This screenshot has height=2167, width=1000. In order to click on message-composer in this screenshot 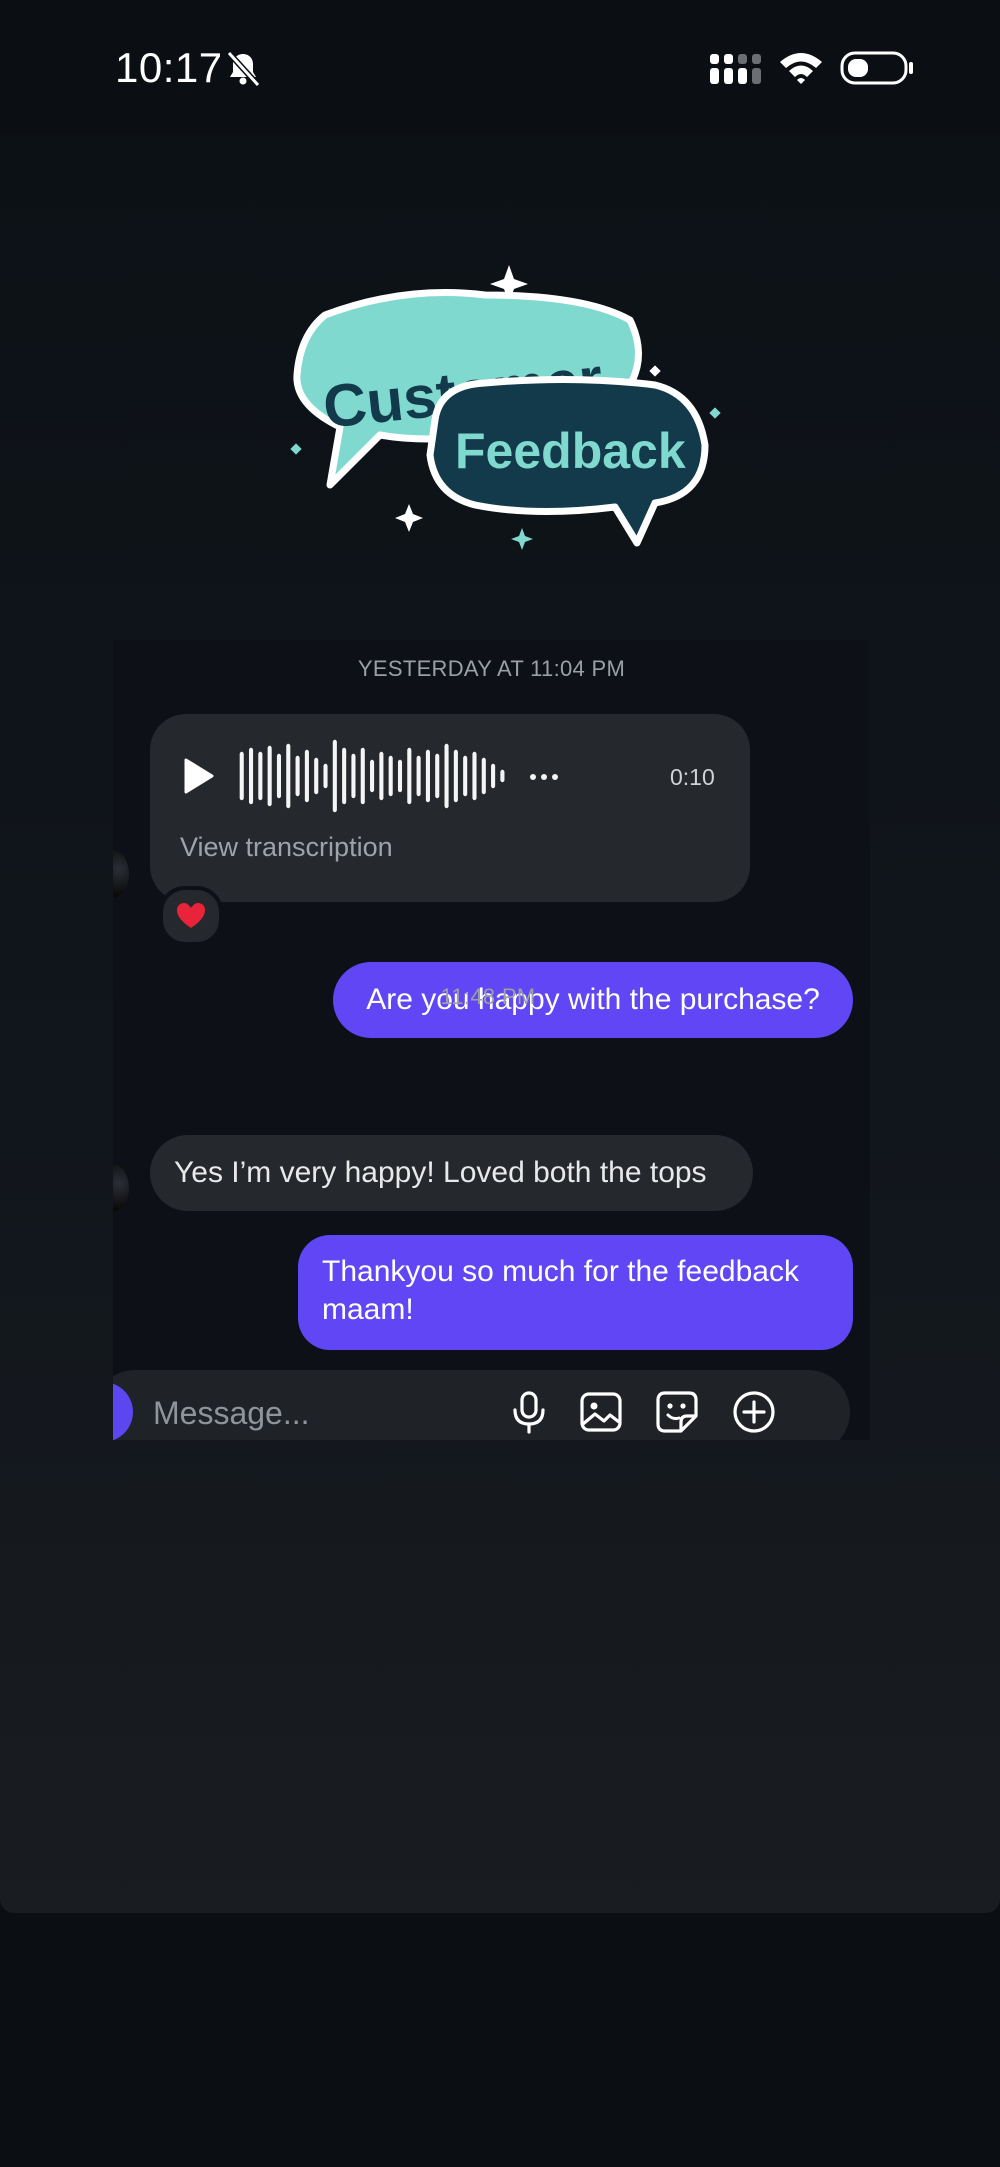, I will do `click(481, 1405)`.